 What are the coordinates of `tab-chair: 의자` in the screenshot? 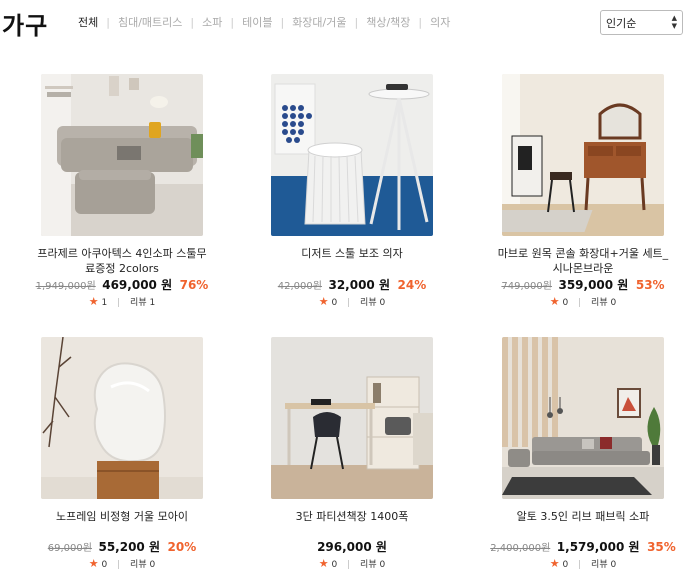 It's located at (440, 22).